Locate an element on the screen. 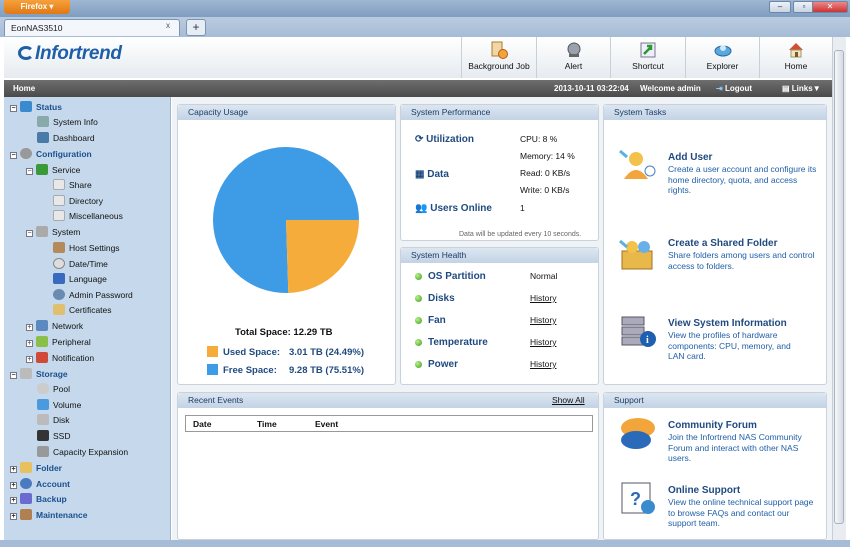  used-legend-swatch is located at coordinates (212, 351).